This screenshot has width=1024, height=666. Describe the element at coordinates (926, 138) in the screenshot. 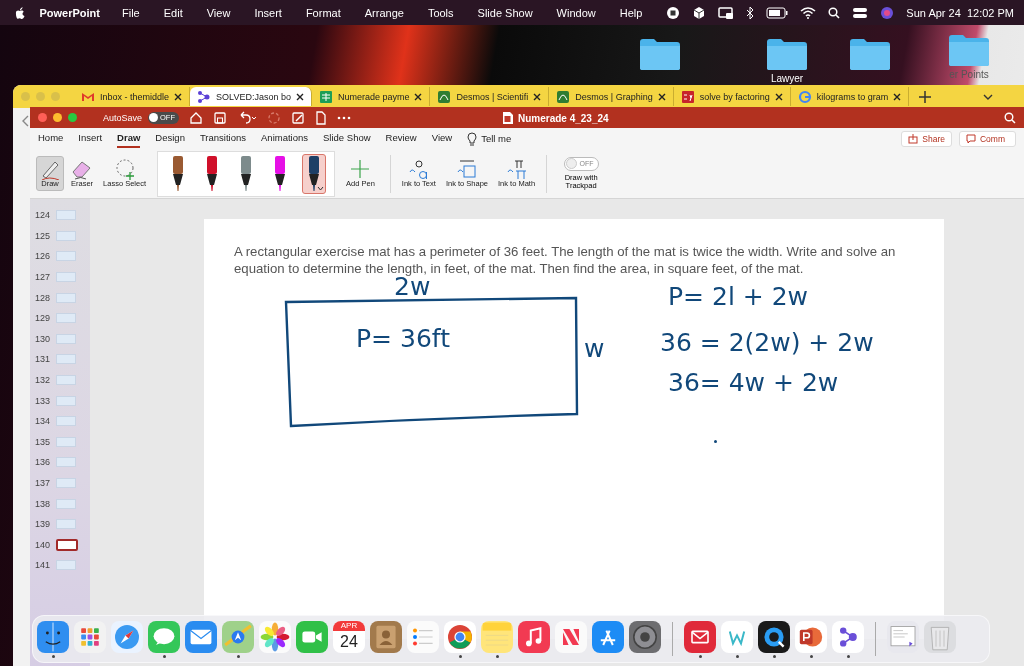

I see `share-button: Share` at that location.